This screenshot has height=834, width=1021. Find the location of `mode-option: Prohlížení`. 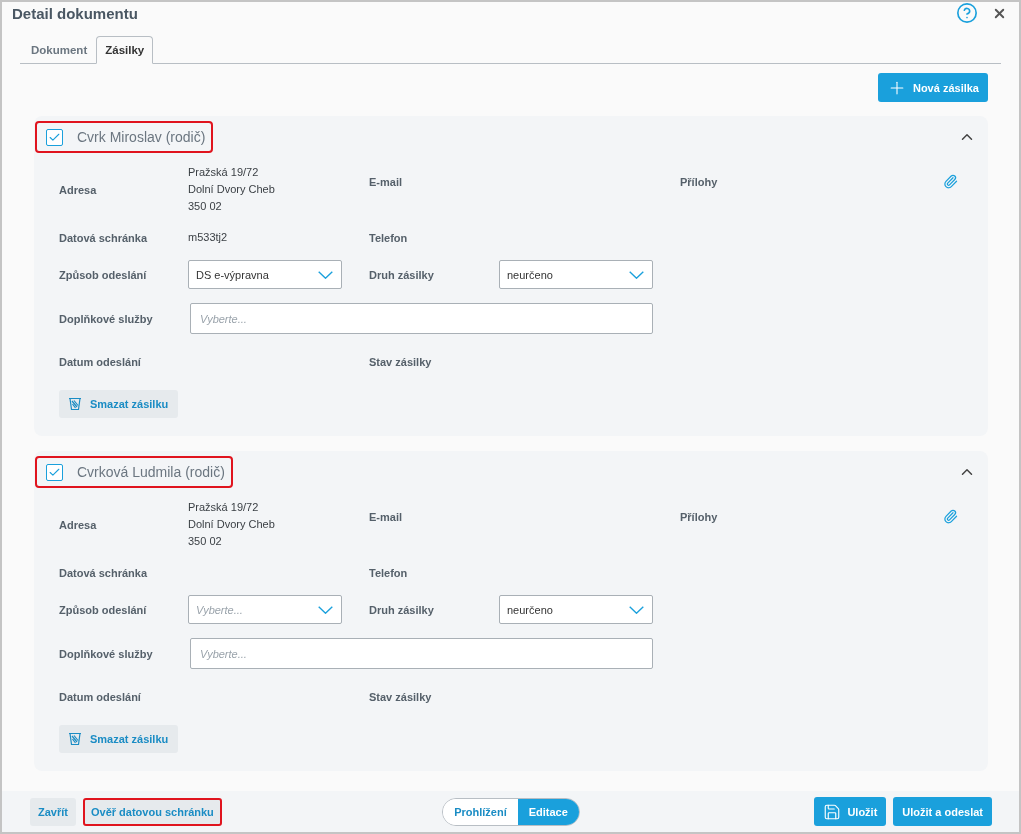

mode-option: Prohlížení is located at coordinates (480, 811).